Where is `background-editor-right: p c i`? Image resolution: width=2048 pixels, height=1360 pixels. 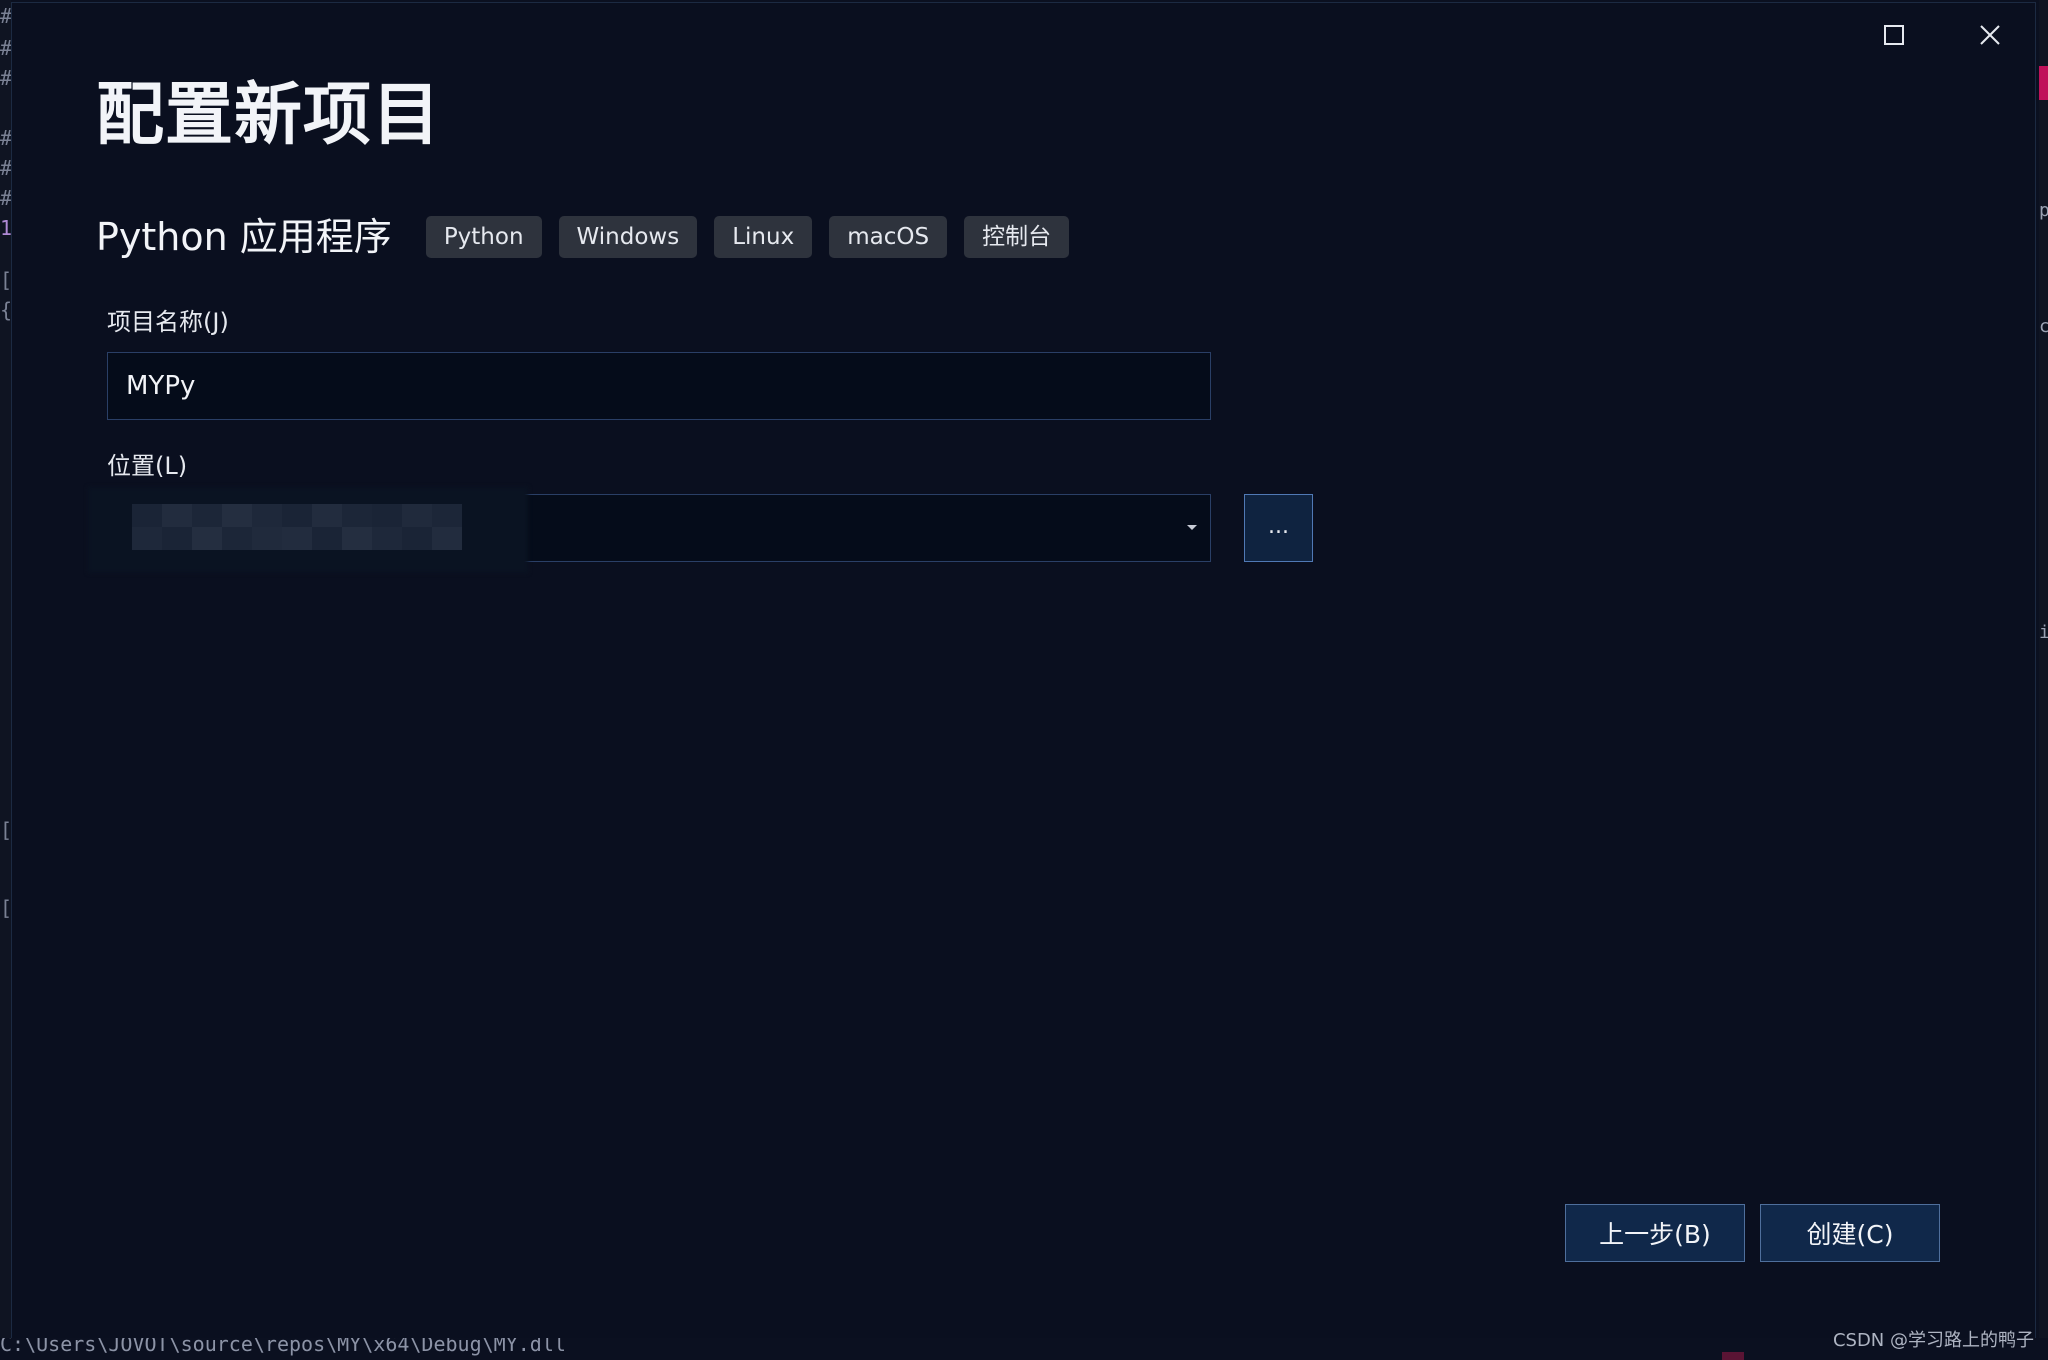 background-editor-right: p c i is located at coordinates (2043, 680).